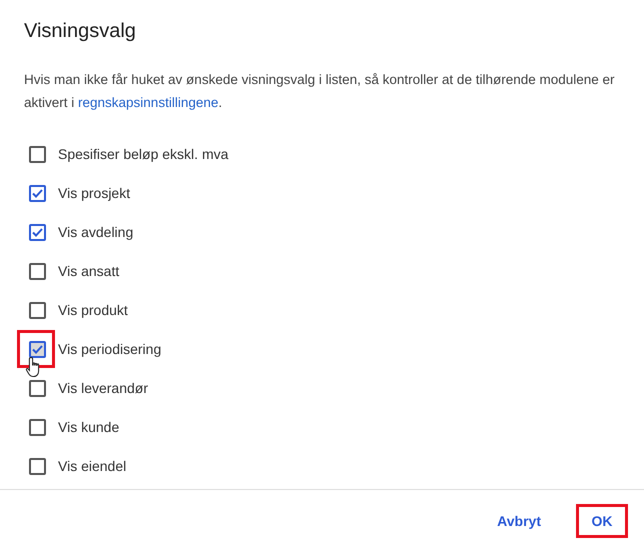 The width and height of the screenshot is (644, 550). I want to click on option-label: Vis prosjekt, so click(94, 193).